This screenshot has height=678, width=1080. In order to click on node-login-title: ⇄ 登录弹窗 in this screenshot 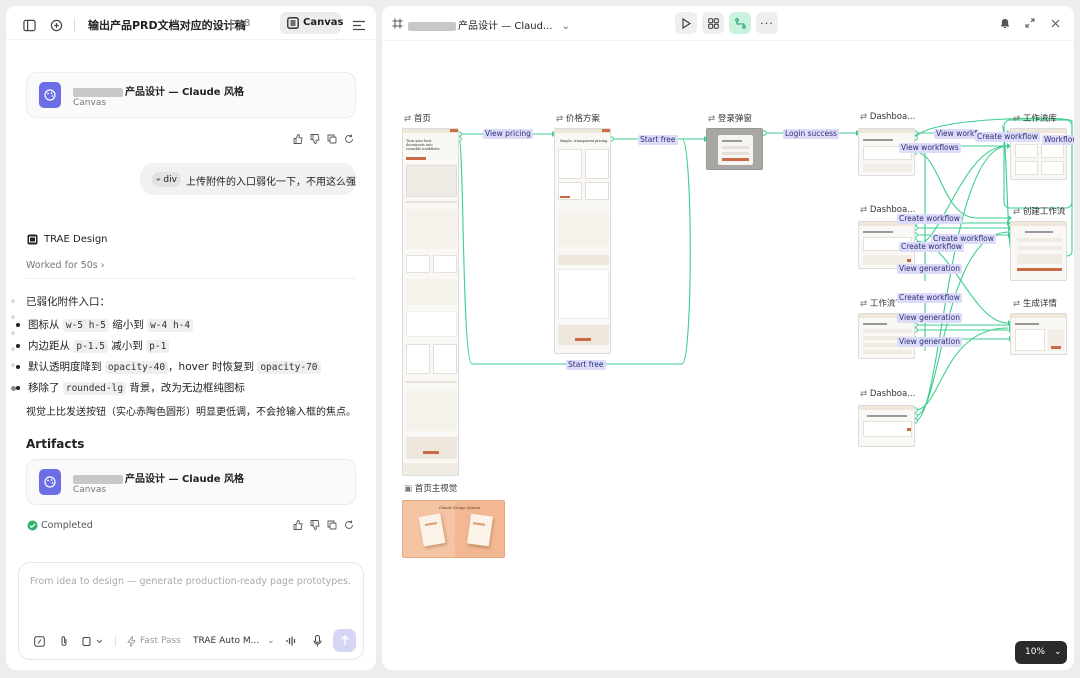, I will do `click(730, 118)`.